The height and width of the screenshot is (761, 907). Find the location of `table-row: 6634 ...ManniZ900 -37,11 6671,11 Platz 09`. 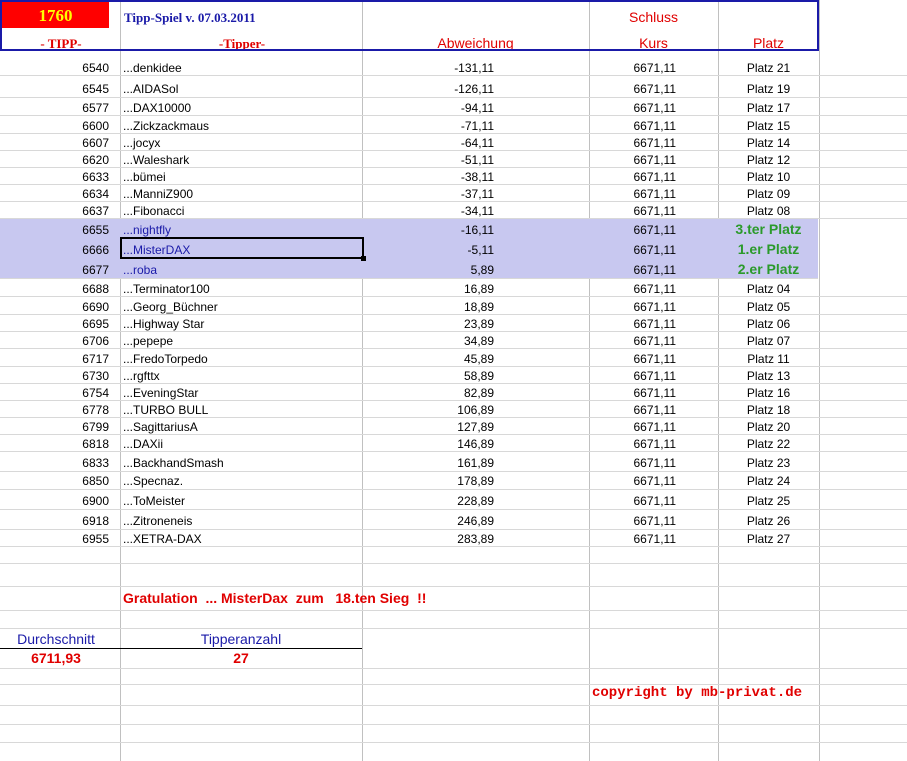

table-row: 6634 ...ManniZ900 -37,11 6671,11 Platz 09 is located at coordinates (453, 193).